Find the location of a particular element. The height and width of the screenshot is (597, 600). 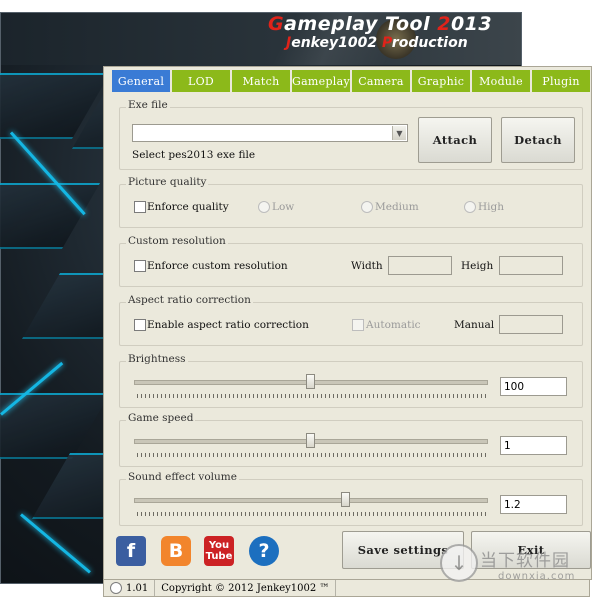

enforce-resolution-checkbox is located at coordinates (140, 266).